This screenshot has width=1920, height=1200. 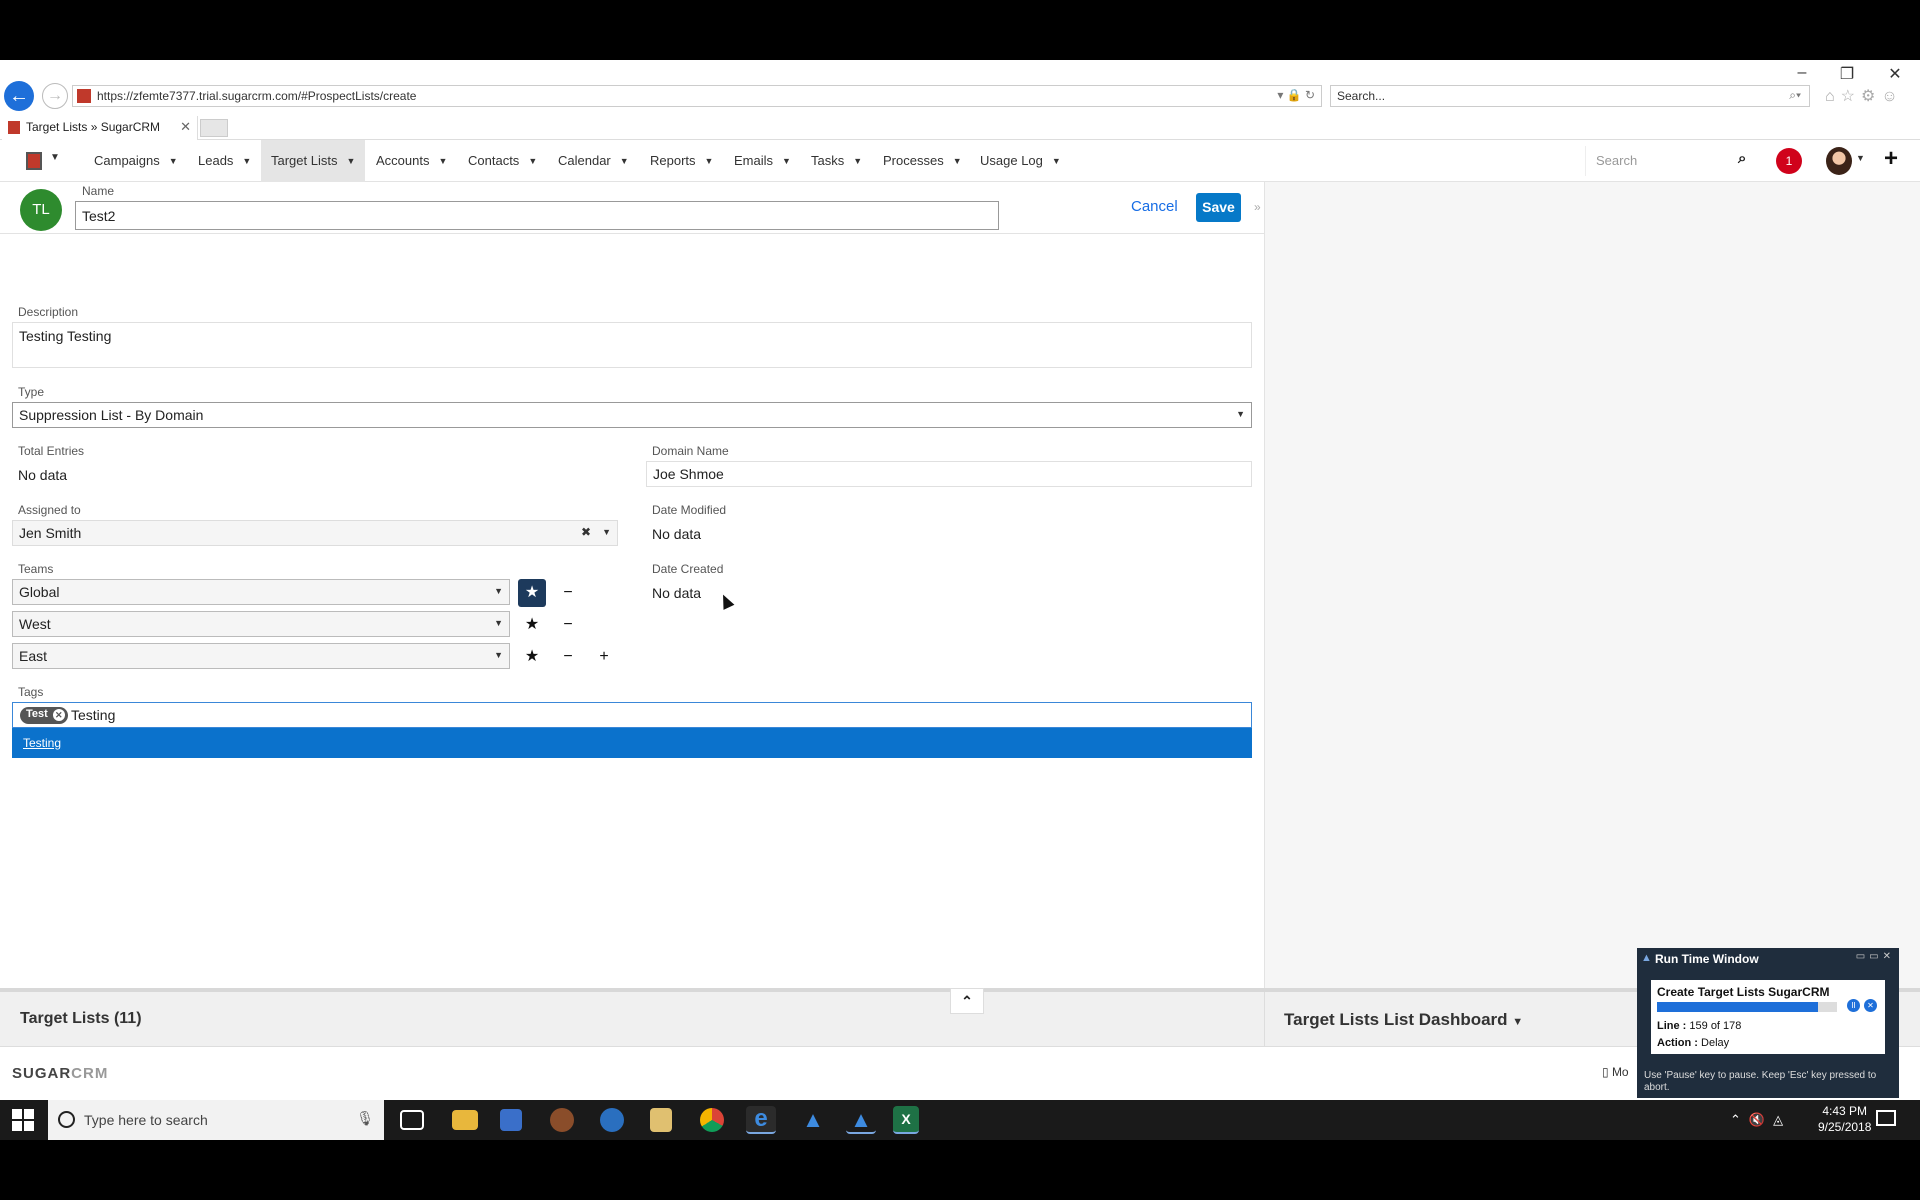 I want to click on remove-tag-icon: ✕, so click(x=58, y=715).